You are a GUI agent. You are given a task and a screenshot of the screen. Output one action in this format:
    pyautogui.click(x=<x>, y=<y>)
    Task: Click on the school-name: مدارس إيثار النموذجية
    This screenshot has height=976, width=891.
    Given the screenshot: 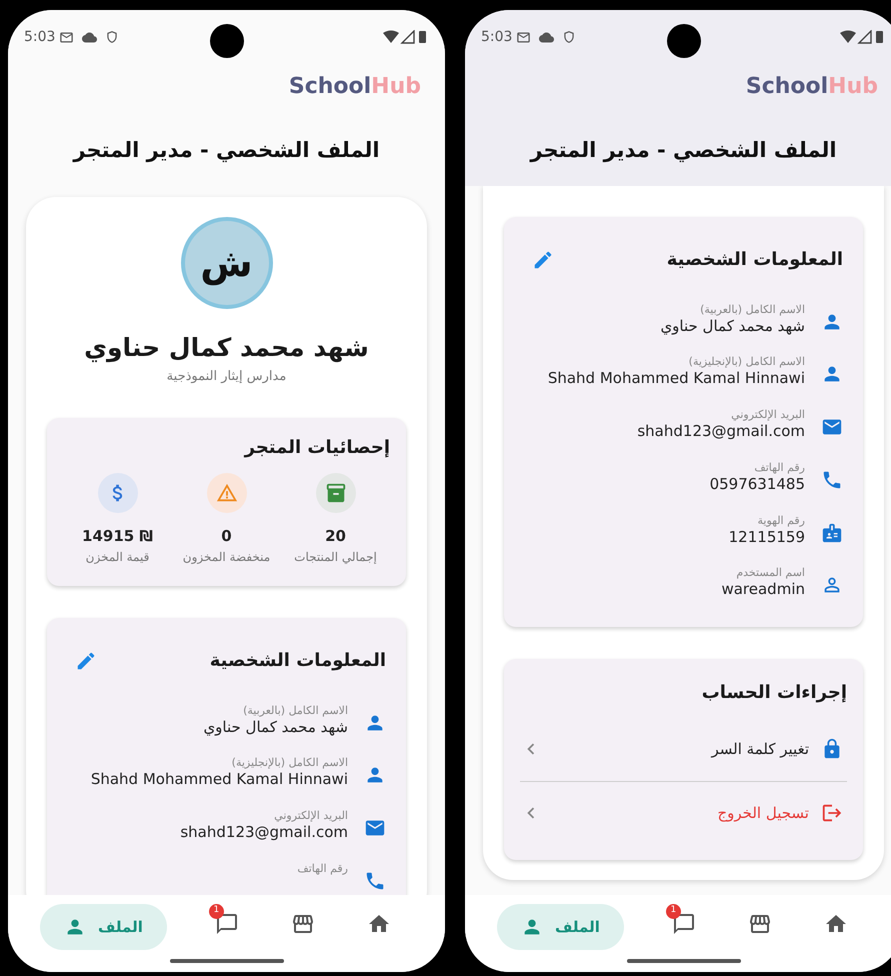 What is the action you would take?
    pyautogui.click(x=226, y=377)
    